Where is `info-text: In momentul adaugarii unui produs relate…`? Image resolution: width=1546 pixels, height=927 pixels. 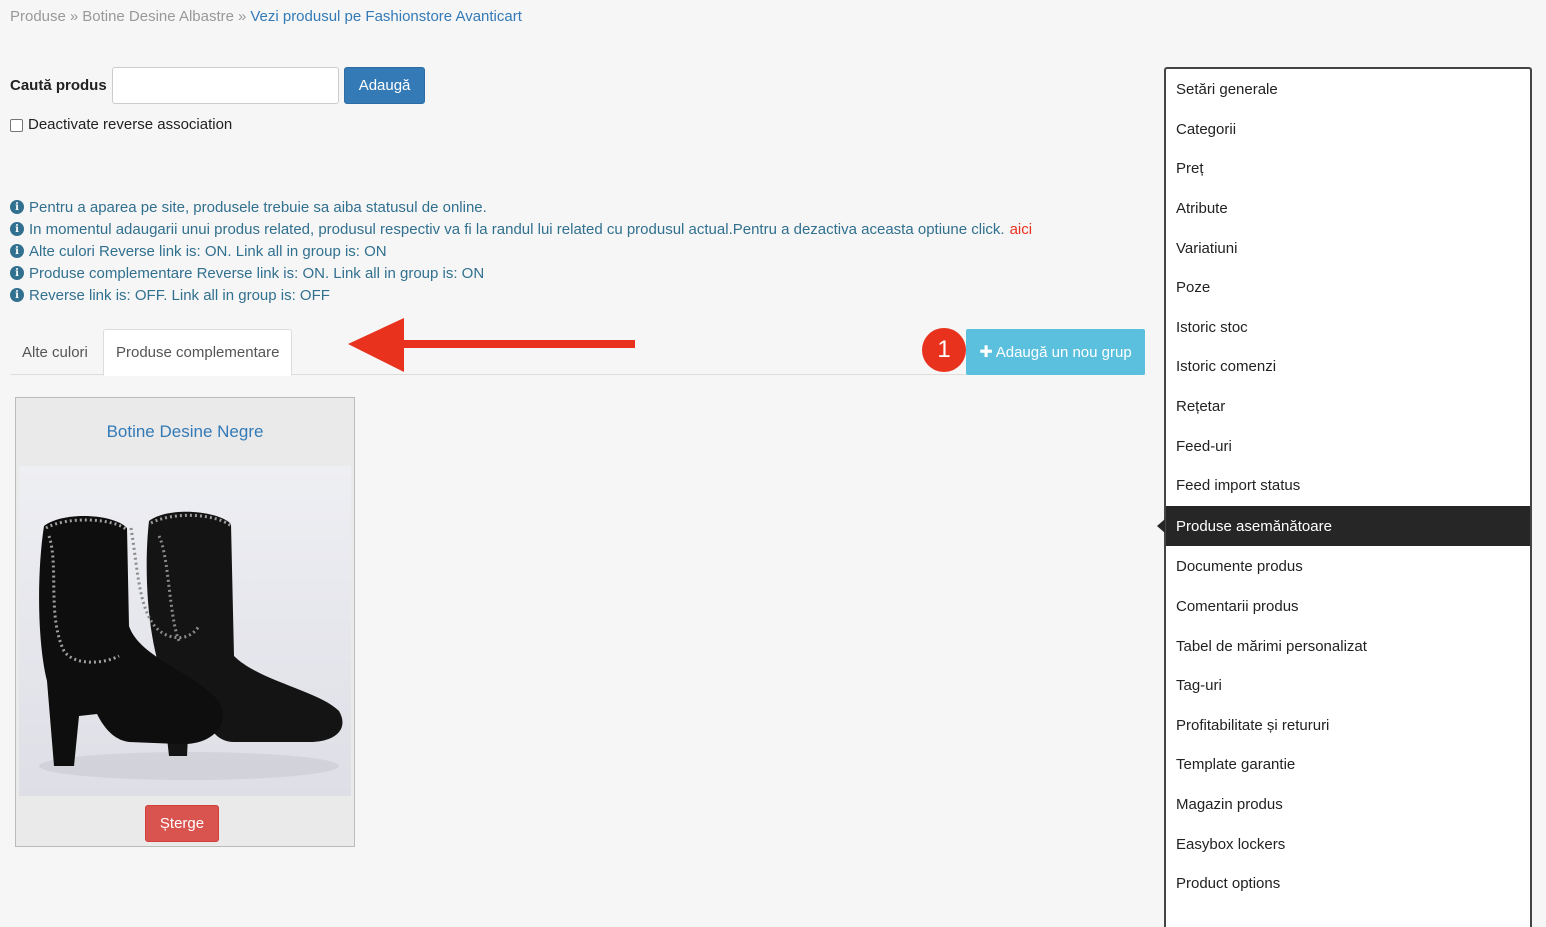 info-text: In momentul adaugarii unui produs relate… is located at coordinates (517, 229).